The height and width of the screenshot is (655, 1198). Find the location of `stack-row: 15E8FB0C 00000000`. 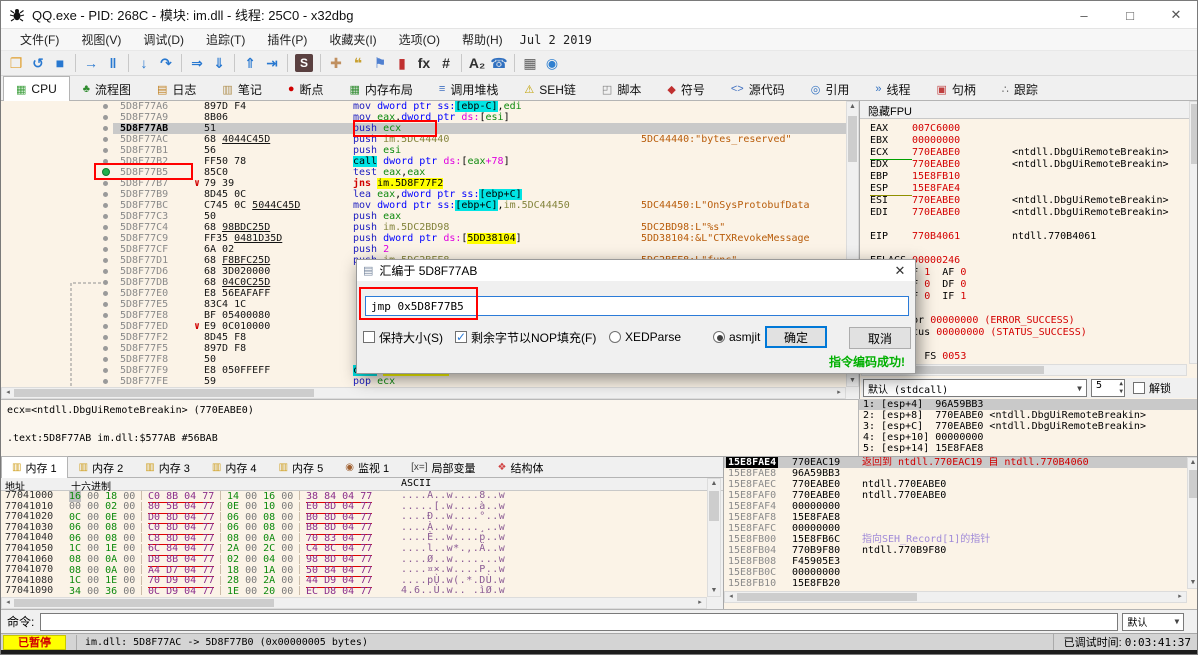

stack-row: 15E8FB0C 00000000 is located at coordinates (960, 572).